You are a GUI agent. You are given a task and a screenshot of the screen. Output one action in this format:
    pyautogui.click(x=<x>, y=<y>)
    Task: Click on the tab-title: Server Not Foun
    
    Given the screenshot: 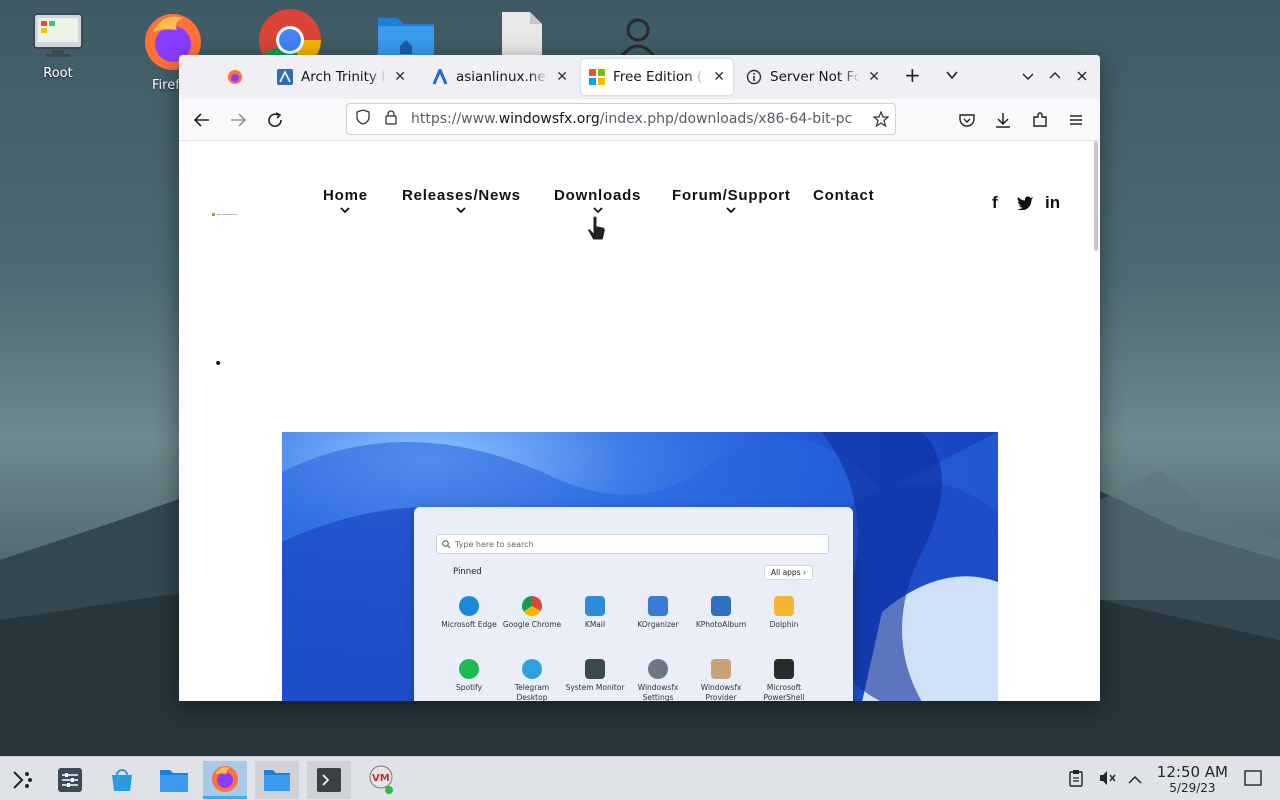 What is the action you would take?
    pyautogui.click(x=815, y=77)
    